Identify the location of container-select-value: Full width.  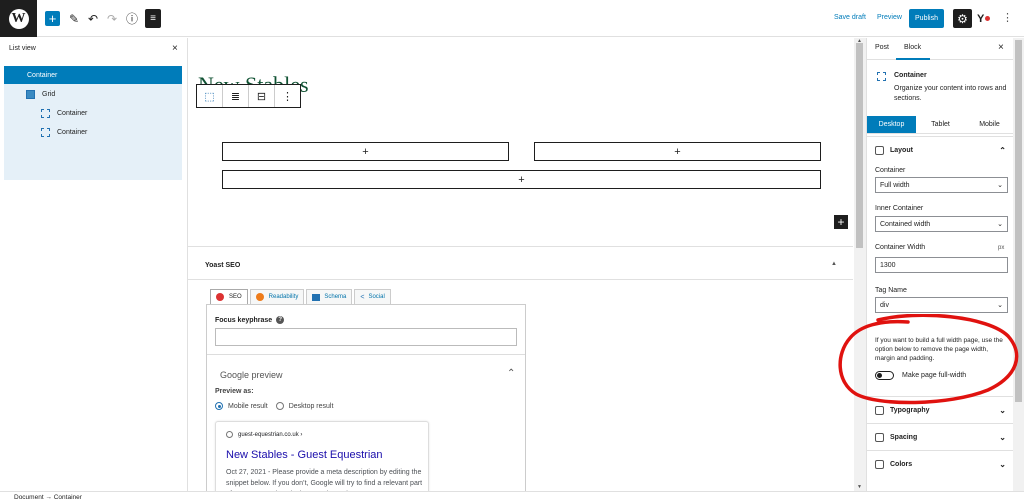
(895, 185).